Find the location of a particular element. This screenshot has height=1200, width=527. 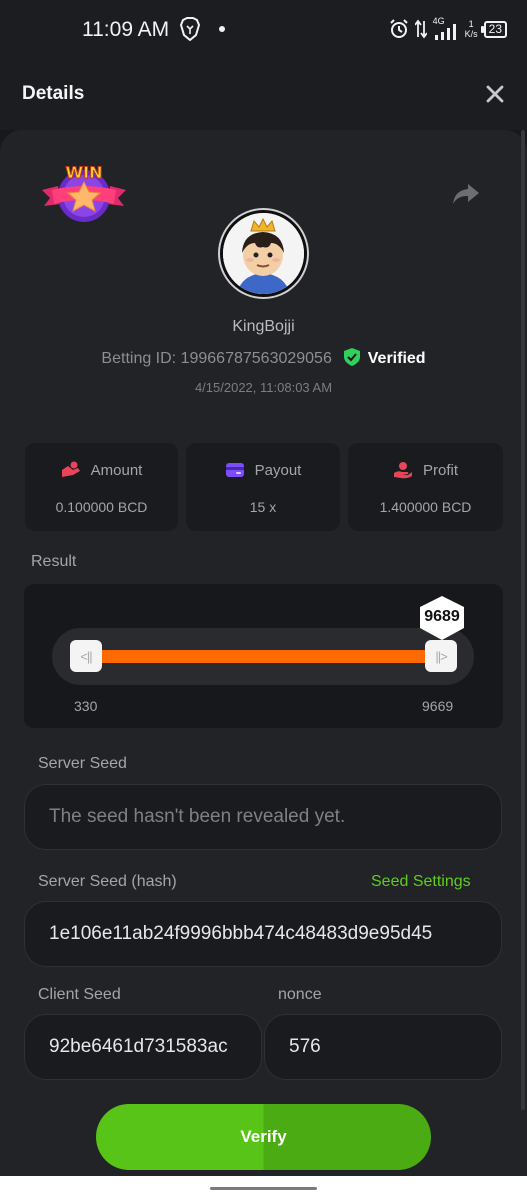

signal-icon: 4G is located at coordinates (446, 28).